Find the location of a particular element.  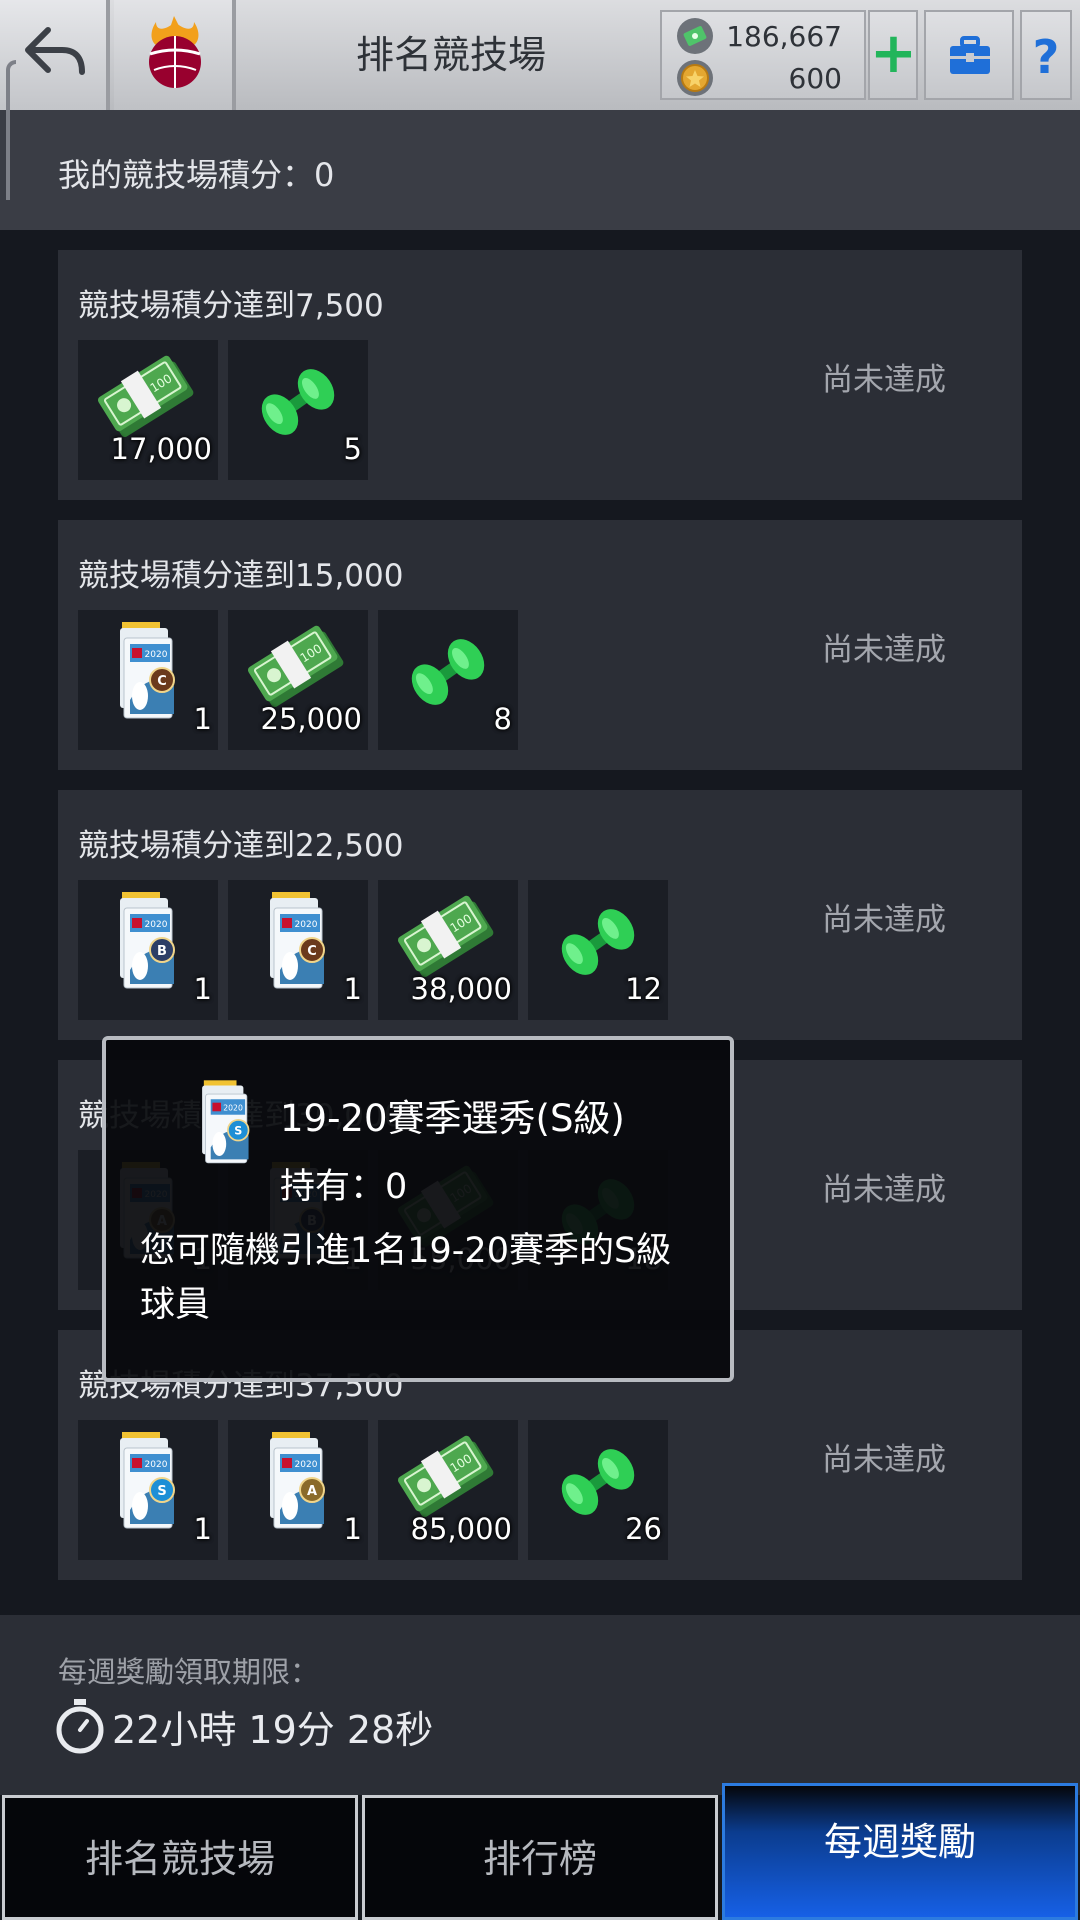

reward-slot-cash: 100 17,000 is located at coordinates (148, 410).